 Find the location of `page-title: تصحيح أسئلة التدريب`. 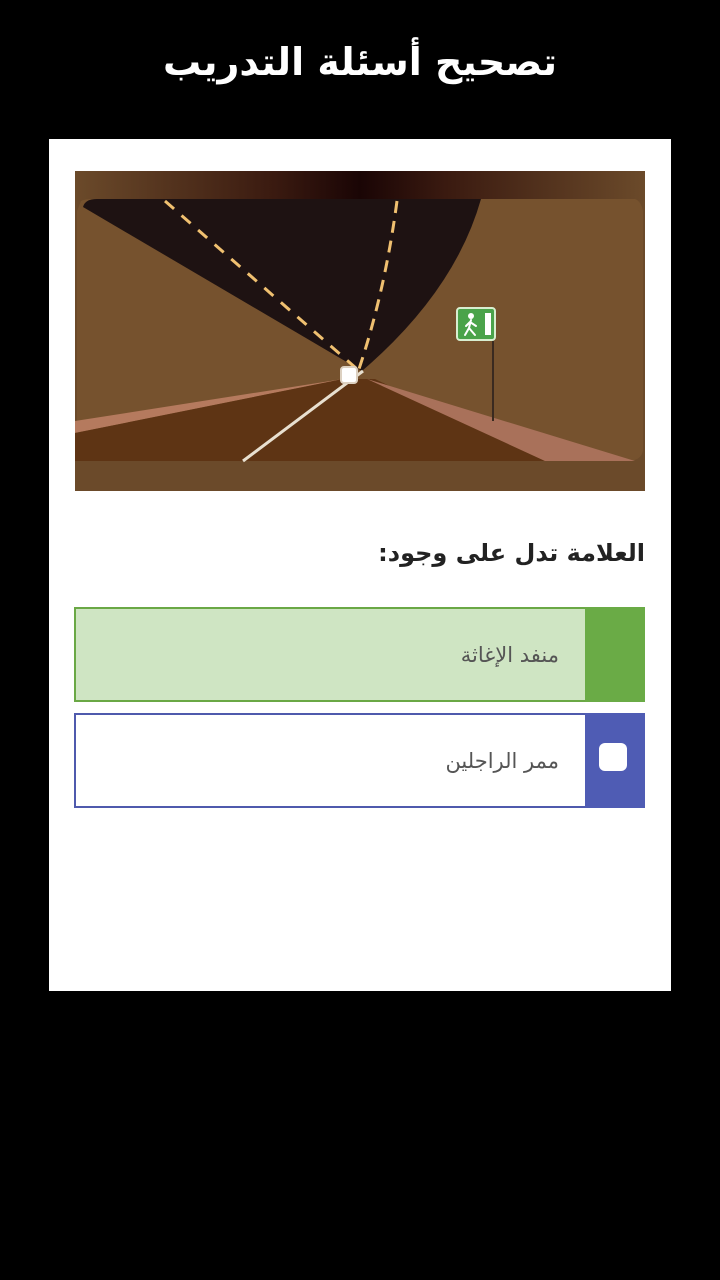

page-title: تصحيح أسئلة التدريب is located at coordinates (360, 62).